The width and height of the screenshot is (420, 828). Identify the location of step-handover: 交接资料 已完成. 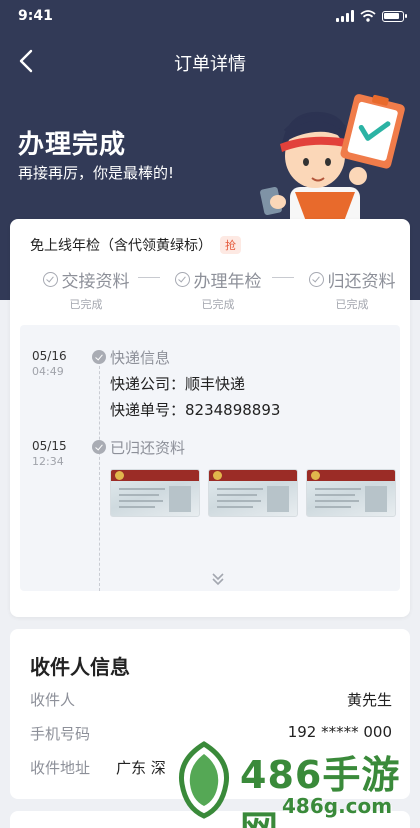
(86, 289).